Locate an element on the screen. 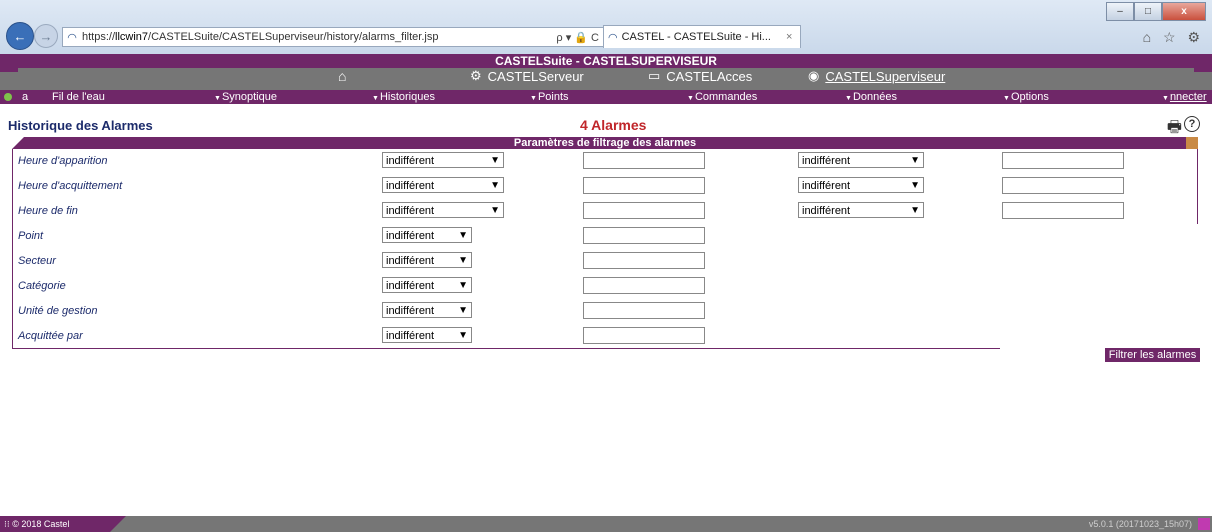 This screenshot has height=532, width=1212. castel-logo-icon: ◠ is located at coordinates (72, 37).